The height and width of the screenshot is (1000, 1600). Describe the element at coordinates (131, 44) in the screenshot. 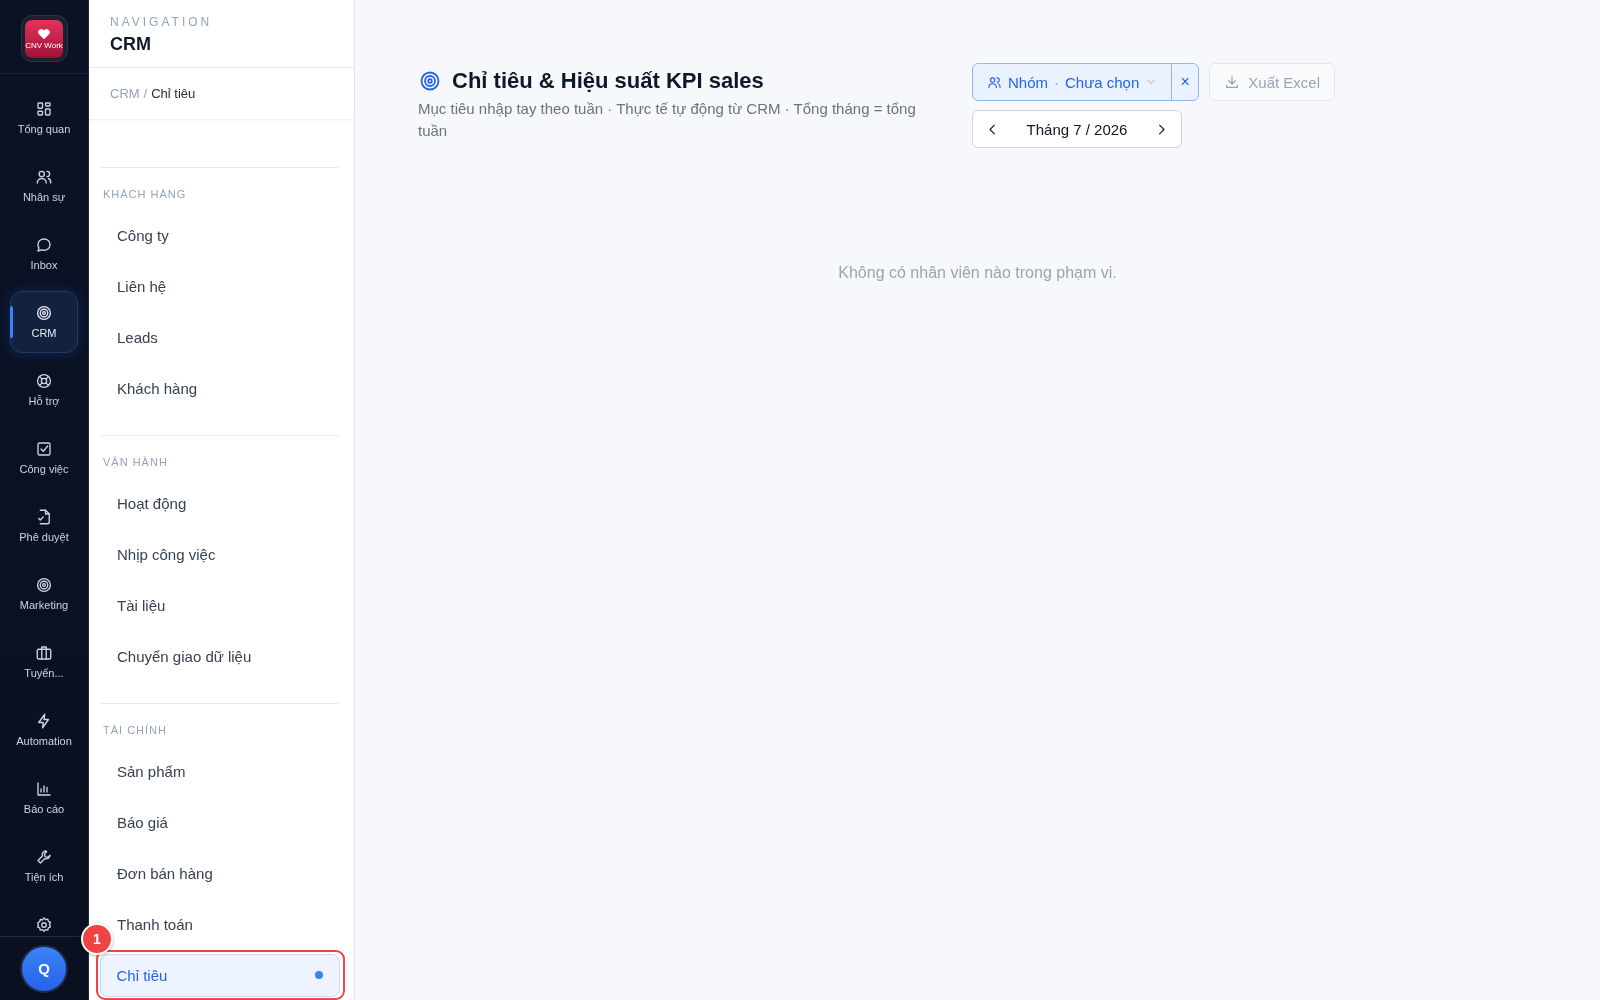

I see `sidebar-title: CRM` at that location.